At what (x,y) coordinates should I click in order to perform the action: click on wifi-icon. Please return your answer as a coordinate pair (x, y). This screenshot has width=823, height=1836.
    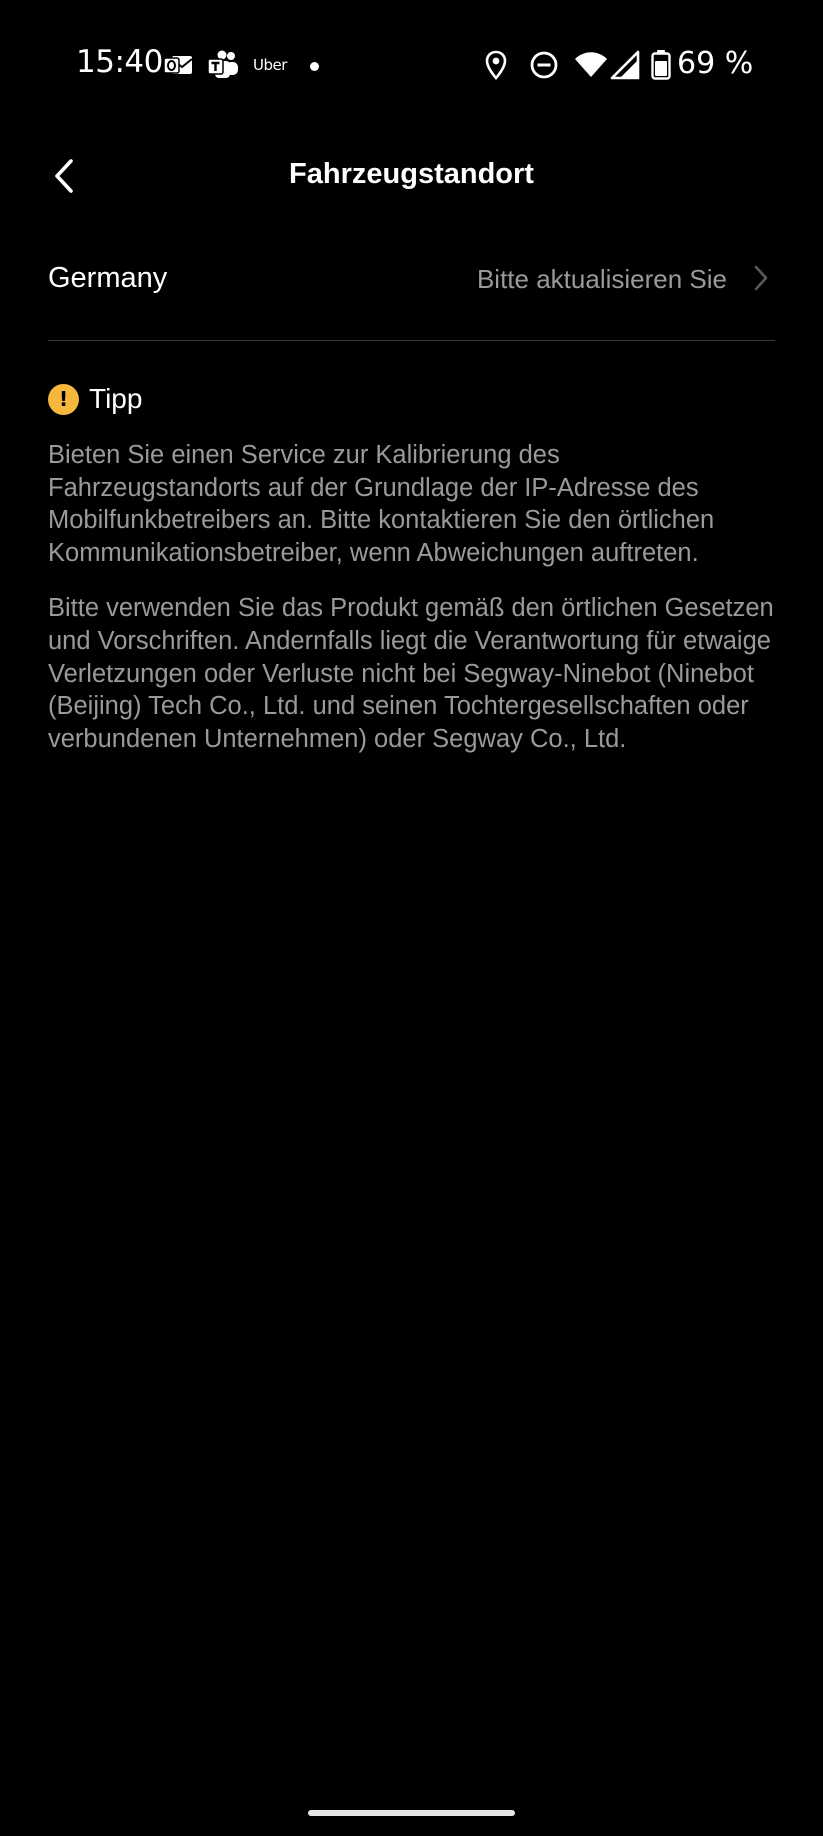
    Looking at the image, I should click on (591, 67).